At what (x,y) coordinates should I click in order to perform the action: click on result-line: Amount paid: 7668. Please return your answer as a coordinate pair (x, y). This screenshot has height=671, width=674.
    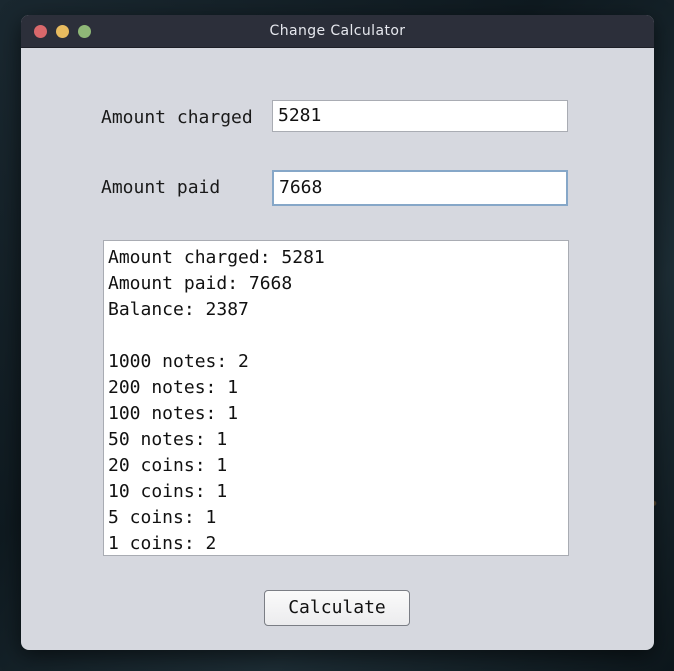
    Looking at the image, I should click on (200, 283).